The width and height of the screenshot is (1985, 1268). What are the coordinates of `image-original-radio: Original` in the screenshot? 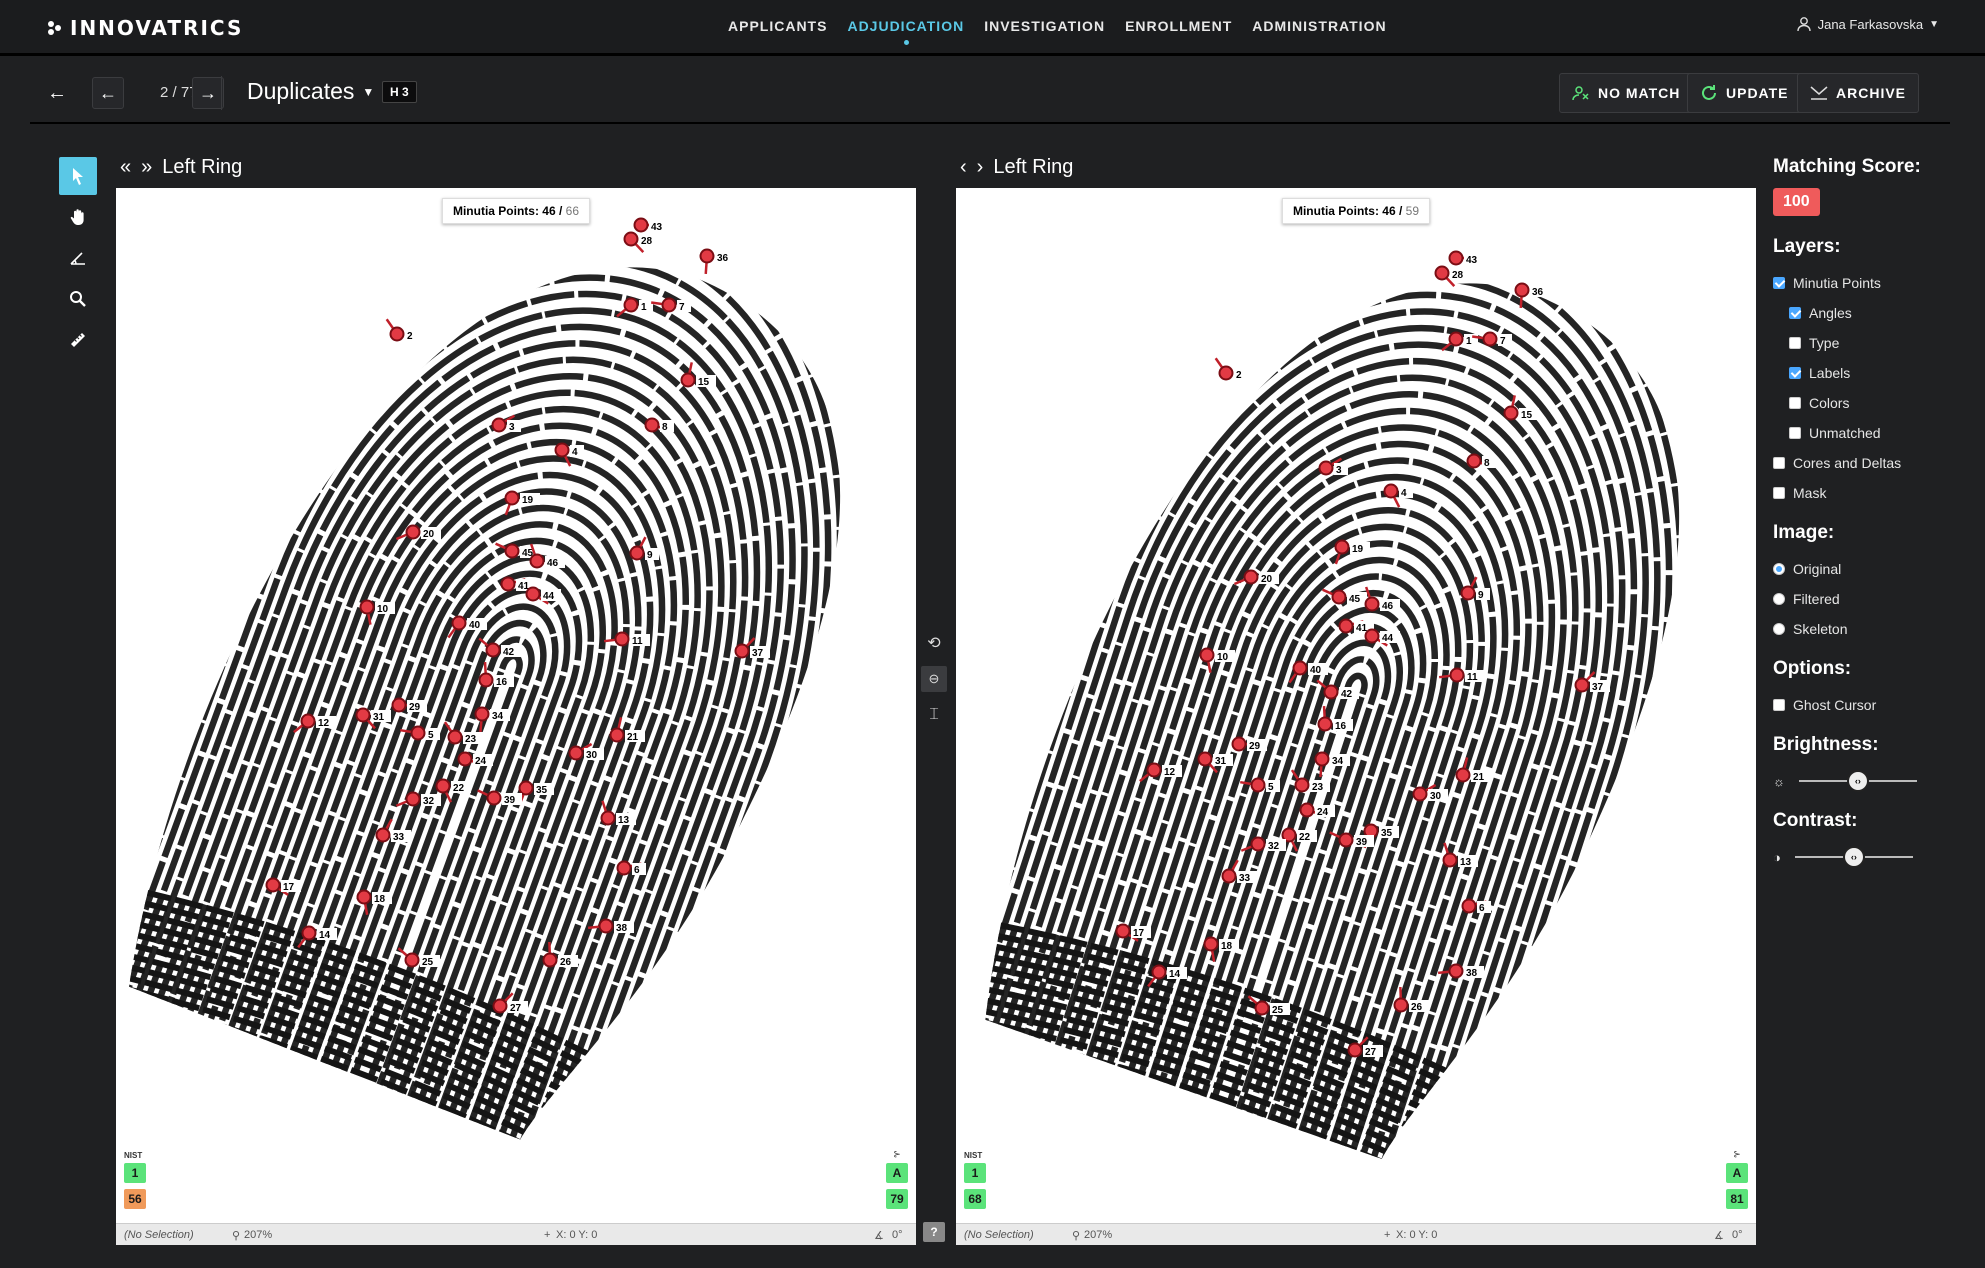 It's located at (1873, 569).